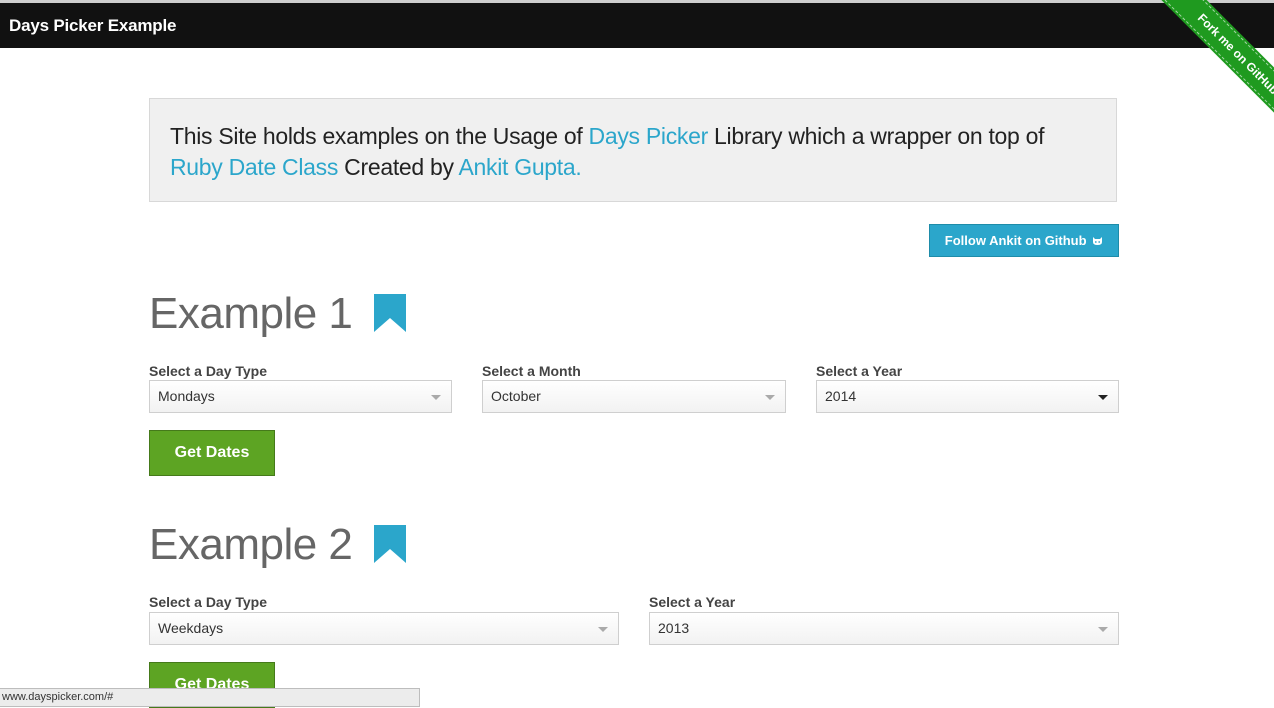  Describe the element at coordinates (186, 396) in the screenshot. I see `day-type-value: Mondays` at that location.